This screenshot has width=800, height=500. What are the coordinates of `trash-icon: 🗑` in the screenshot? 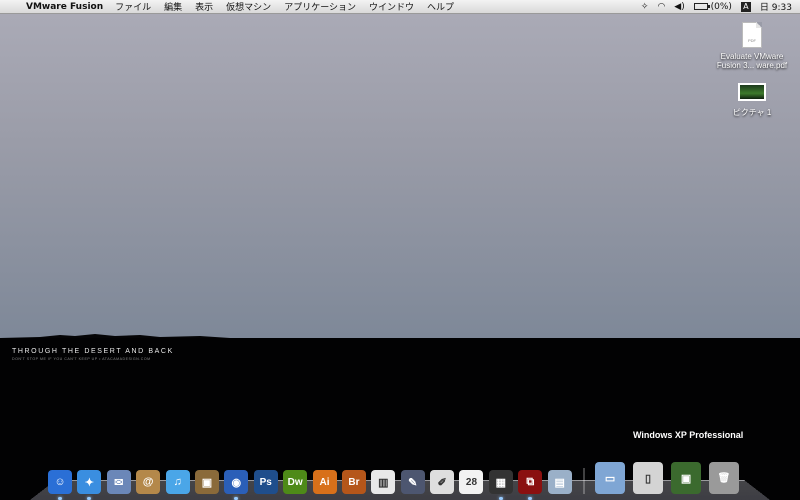 It's located at (724, 478).